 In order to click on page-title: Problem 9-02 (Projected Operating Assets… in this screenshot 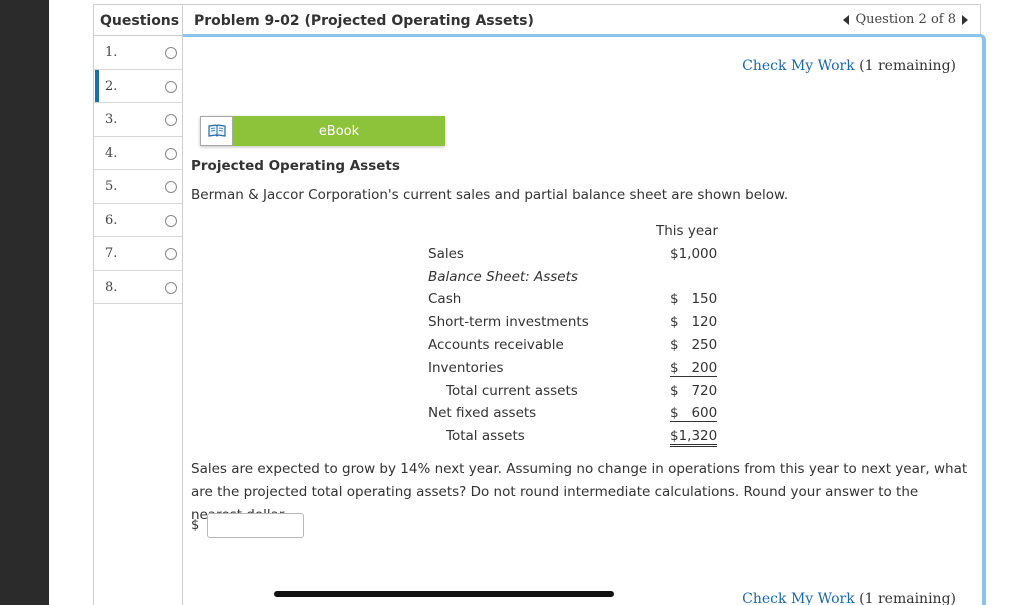, I will do `click(364, 21)`.